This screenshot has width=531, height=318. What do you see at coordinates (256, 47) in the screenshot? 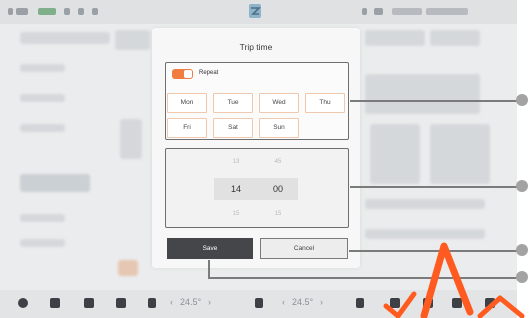
I see `dialog-title: Trip time` at bounding box center [256, 47].